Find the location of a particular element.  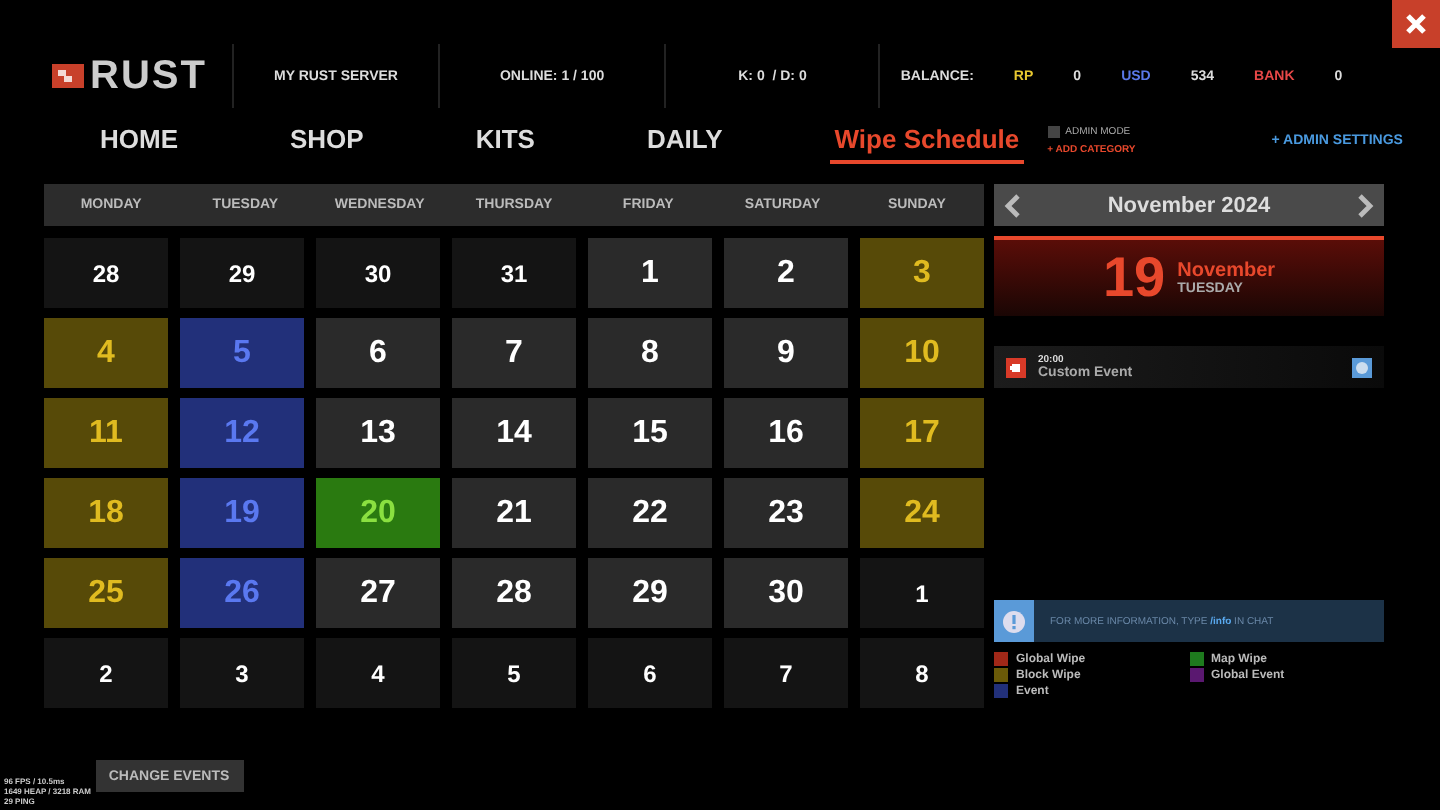

day-cell: 11 is located at coordinates (106, 433).